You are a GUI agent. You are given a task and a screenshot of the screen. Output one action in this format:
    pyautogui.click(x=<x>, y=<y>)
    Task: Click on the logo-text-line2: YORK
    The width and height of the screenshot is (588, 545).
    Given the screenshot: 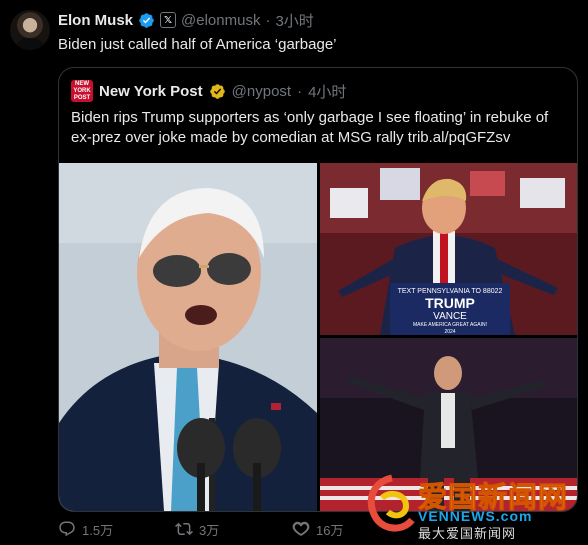 What is the action you would take?
    pyautogui.click(x=82, y=90)
    